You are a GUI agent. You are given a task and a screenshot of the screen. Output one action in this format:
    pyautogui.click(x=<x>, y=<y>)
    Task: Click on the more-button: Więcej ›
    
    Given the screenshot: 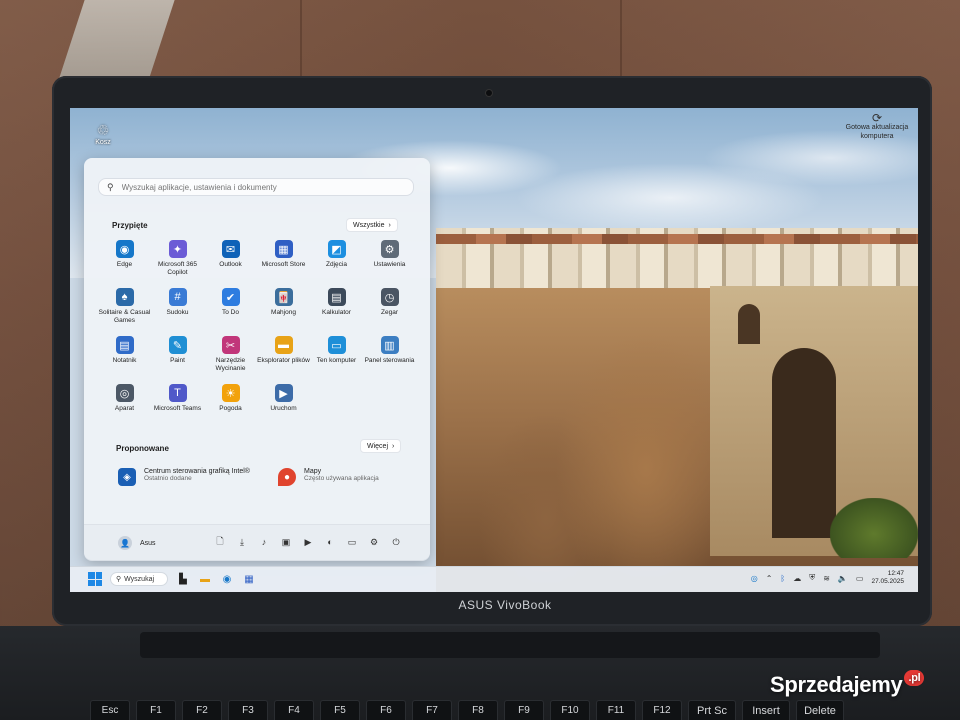 What is the action you would take?
    pyautogui.click(x=381, y=446)
    